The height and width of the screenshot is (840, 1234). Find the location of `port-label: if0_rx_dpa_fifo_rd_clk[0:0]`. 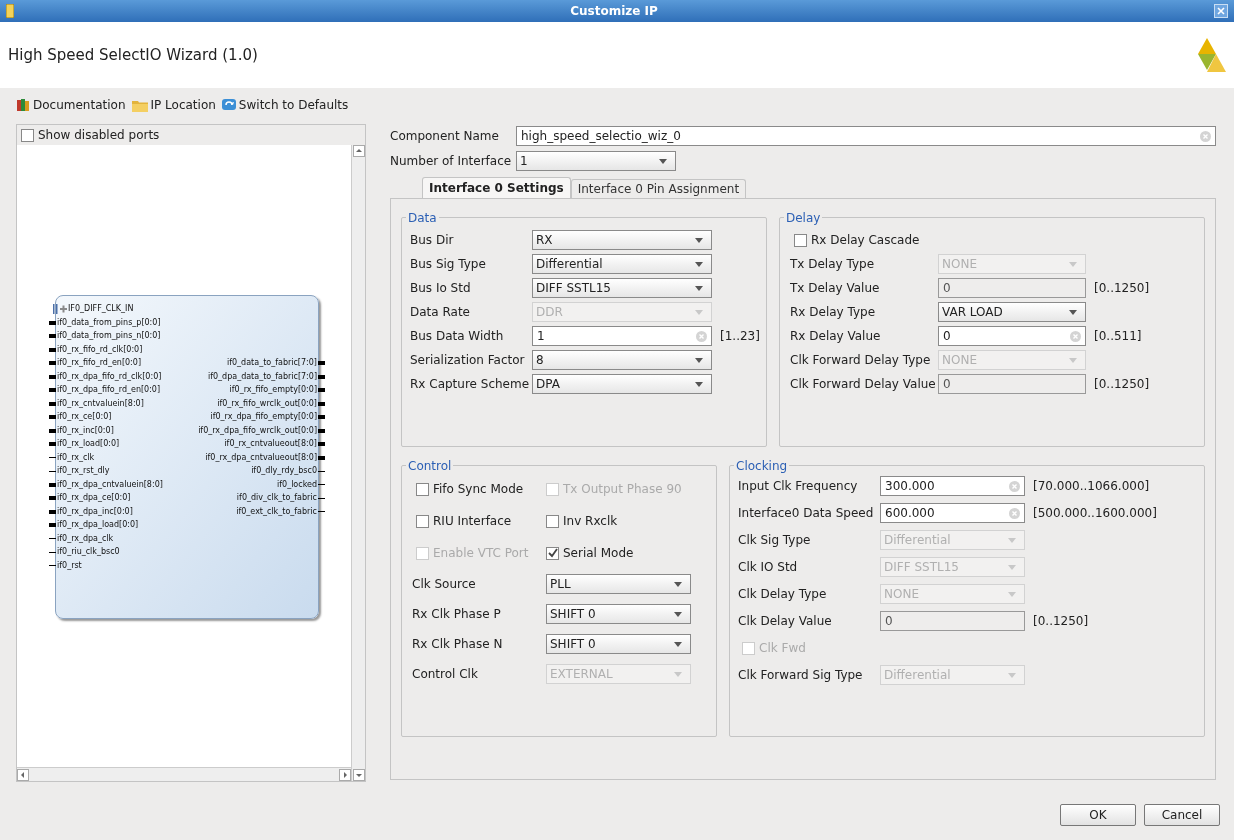

port-label: if0_rx_dpa_fifo_rd_clk[0:0] is located at coordinates (109, 376).